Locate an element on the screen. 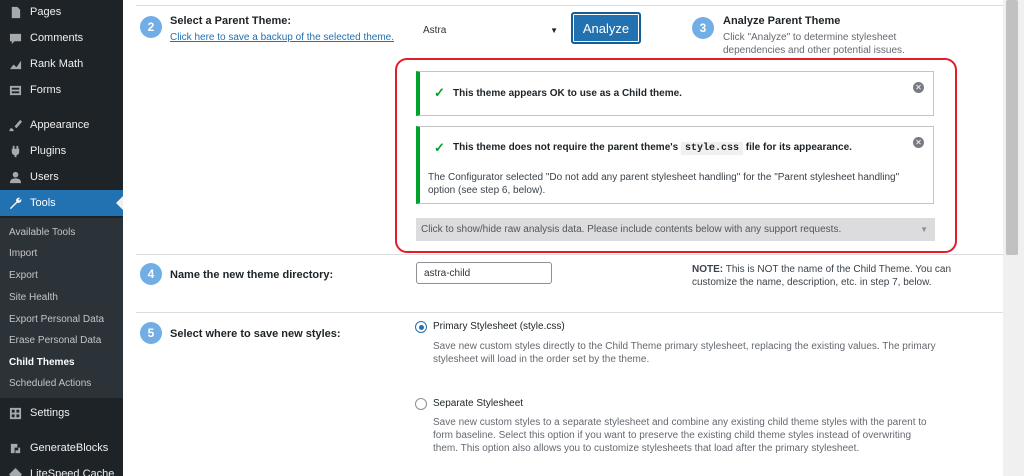  step-3-title: Analyze Parent Theme is located at coordinates (782, 21).